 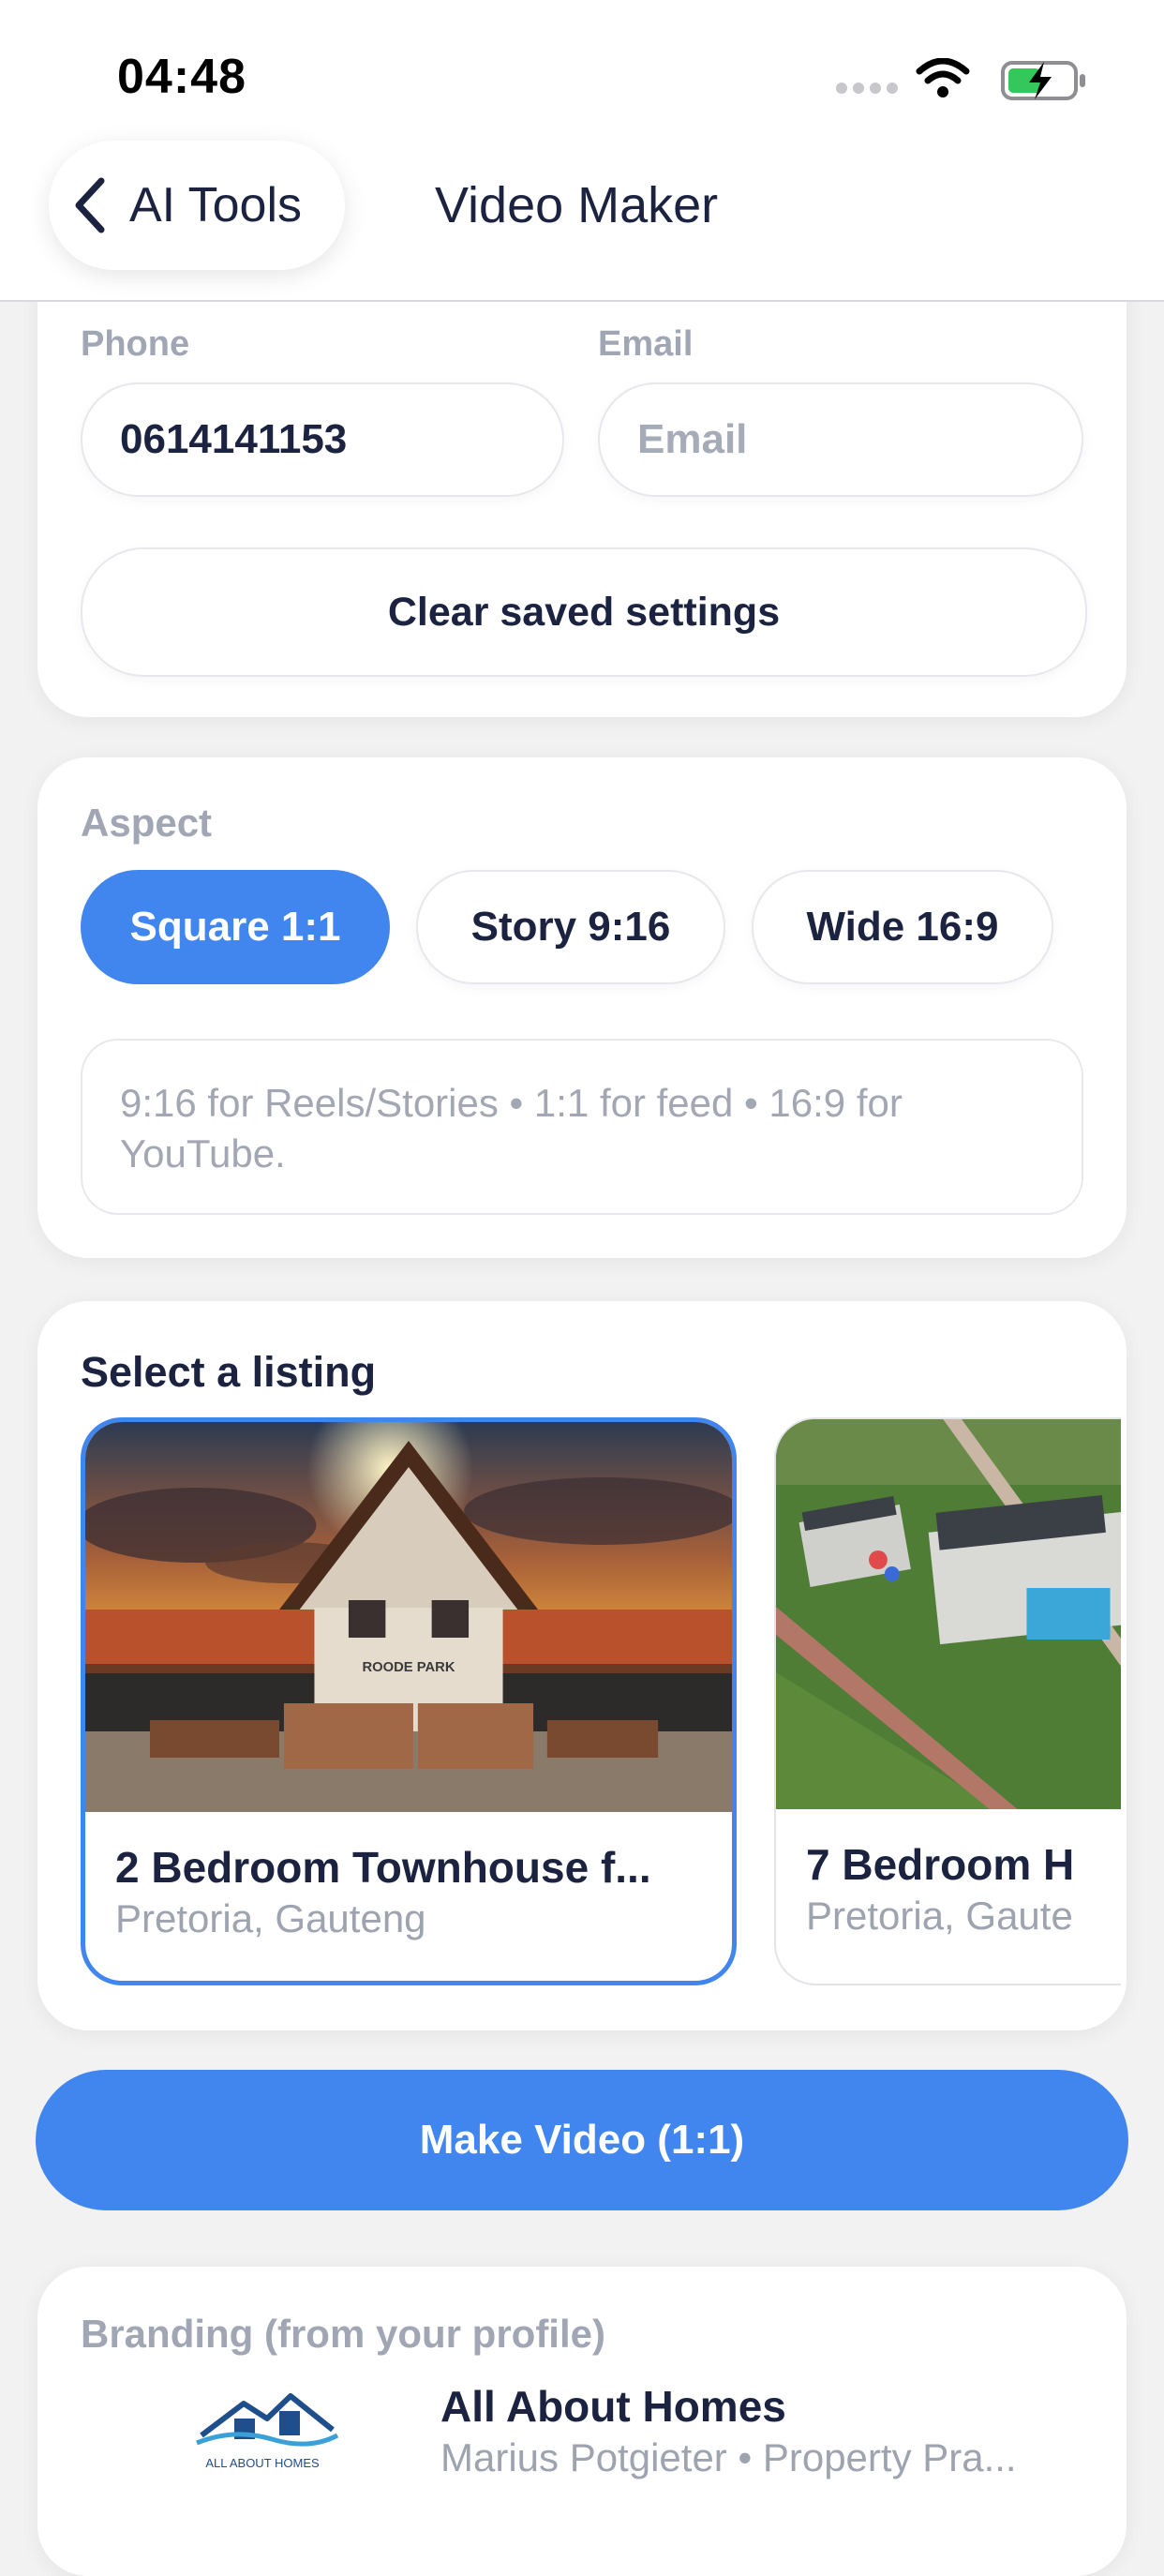 I want to click on agency-name: All About Homes, so click(x=613, y=2406).